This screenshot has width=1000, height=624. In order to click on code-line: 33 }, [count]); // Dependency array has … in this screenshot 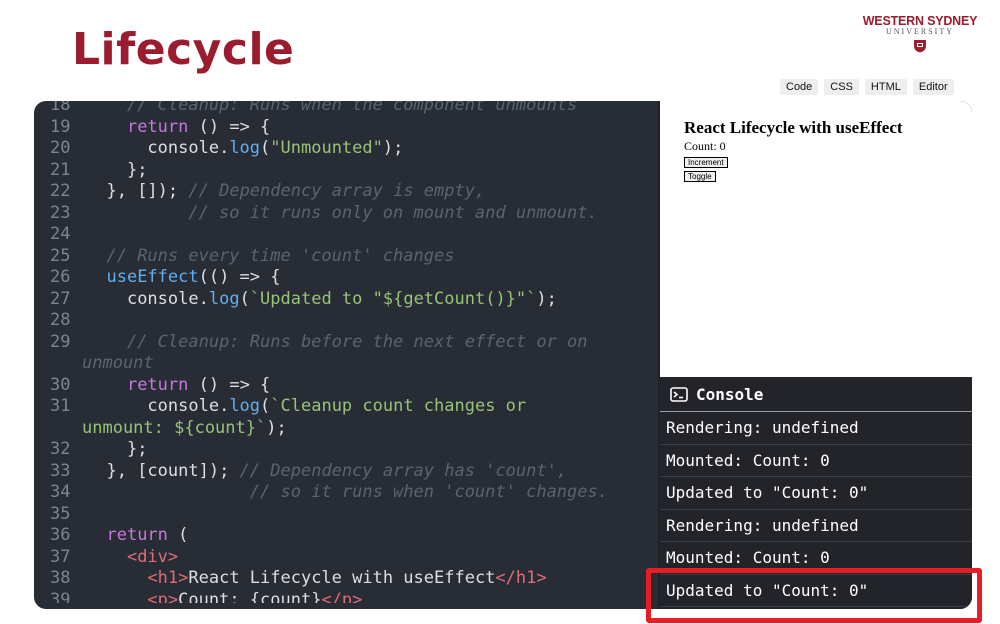, I will do `click(346, 472)`.